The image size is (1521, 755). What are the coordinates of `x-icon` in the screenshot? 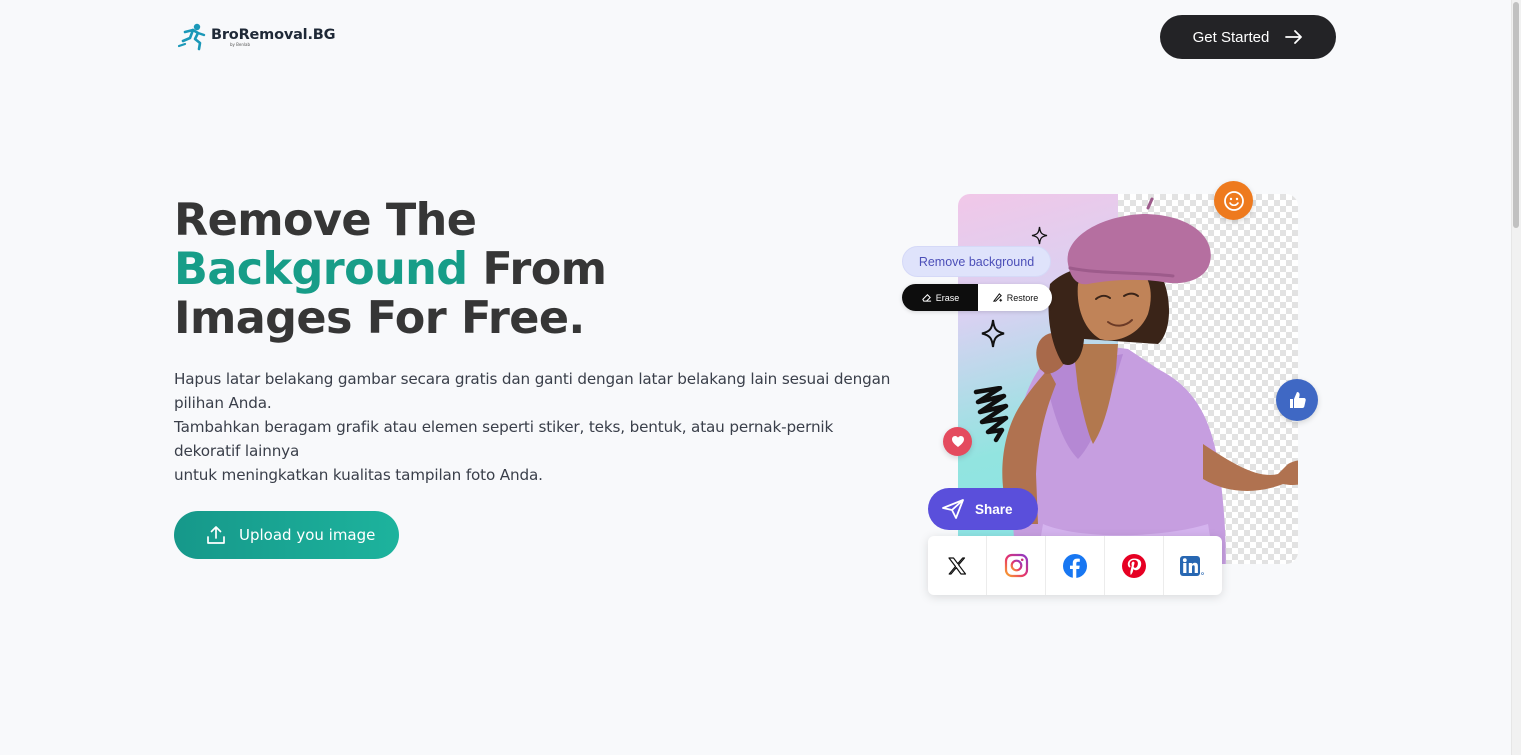 It's located at (957, 565).